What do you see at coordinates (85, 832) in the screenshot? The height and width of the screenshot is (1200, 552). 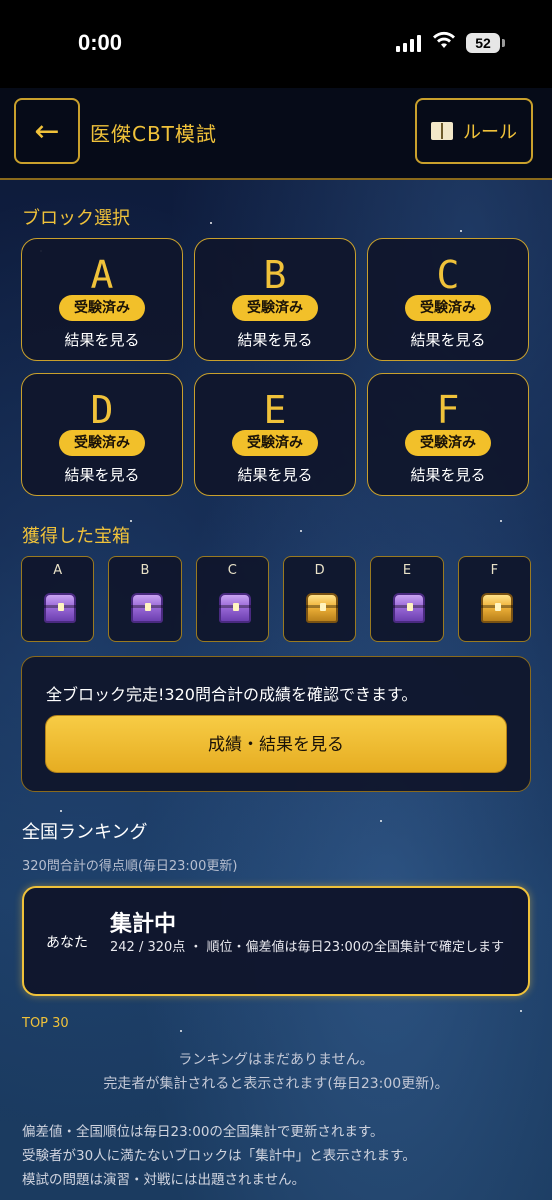 I see `ranking-title: 全国ランキング` at bounding box center [85, 832].